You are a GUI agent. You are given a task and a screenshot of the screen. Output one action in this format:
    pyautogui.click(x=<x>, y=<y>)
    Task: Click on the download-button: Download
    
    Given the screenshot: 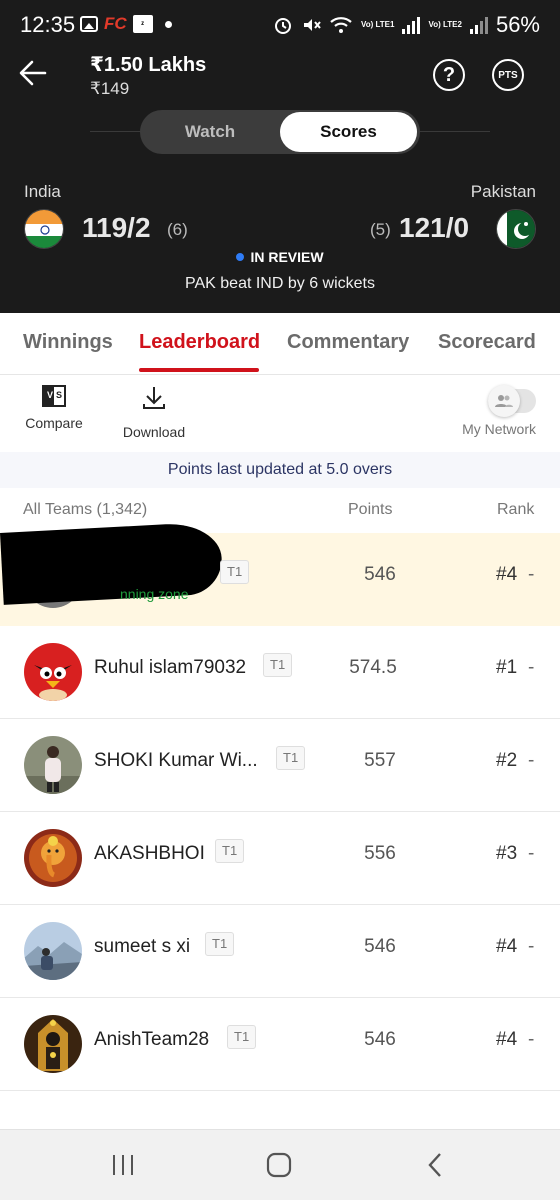 What is the action you would take?
    pyautogui.click(x=154, y=412)
    